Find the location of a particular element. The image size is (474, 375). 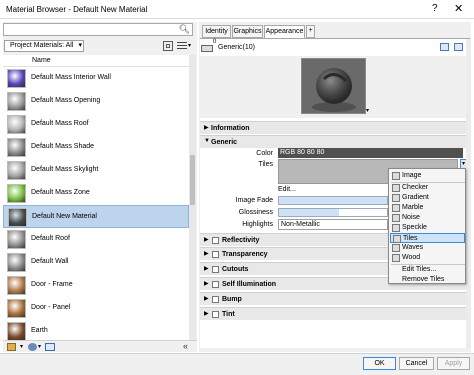

list-item: Default Roof is located at coordinates (96, 239).